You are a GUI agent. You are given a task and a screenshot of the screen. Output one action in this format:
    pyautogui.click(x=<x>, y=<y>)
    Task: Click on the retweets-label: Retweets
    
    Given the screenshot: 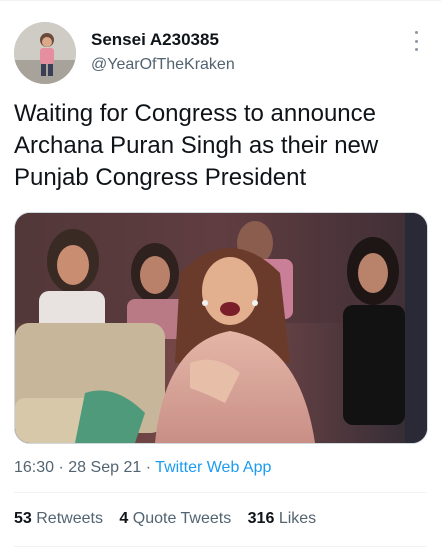 What is the action you would take?
    pyautogui.click(x=69, y=518)
    